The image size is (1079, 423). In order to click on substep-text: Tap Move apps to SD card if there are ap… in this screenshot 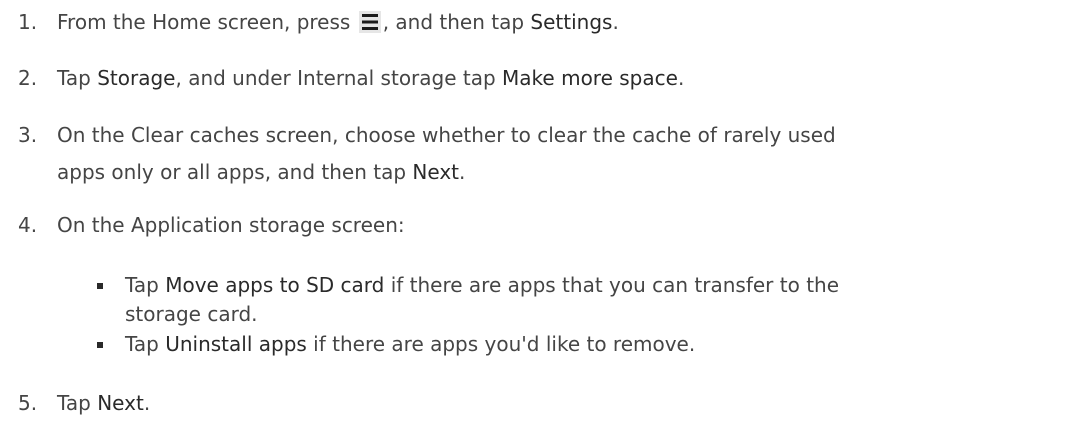, I will do `click(482, 285)`.